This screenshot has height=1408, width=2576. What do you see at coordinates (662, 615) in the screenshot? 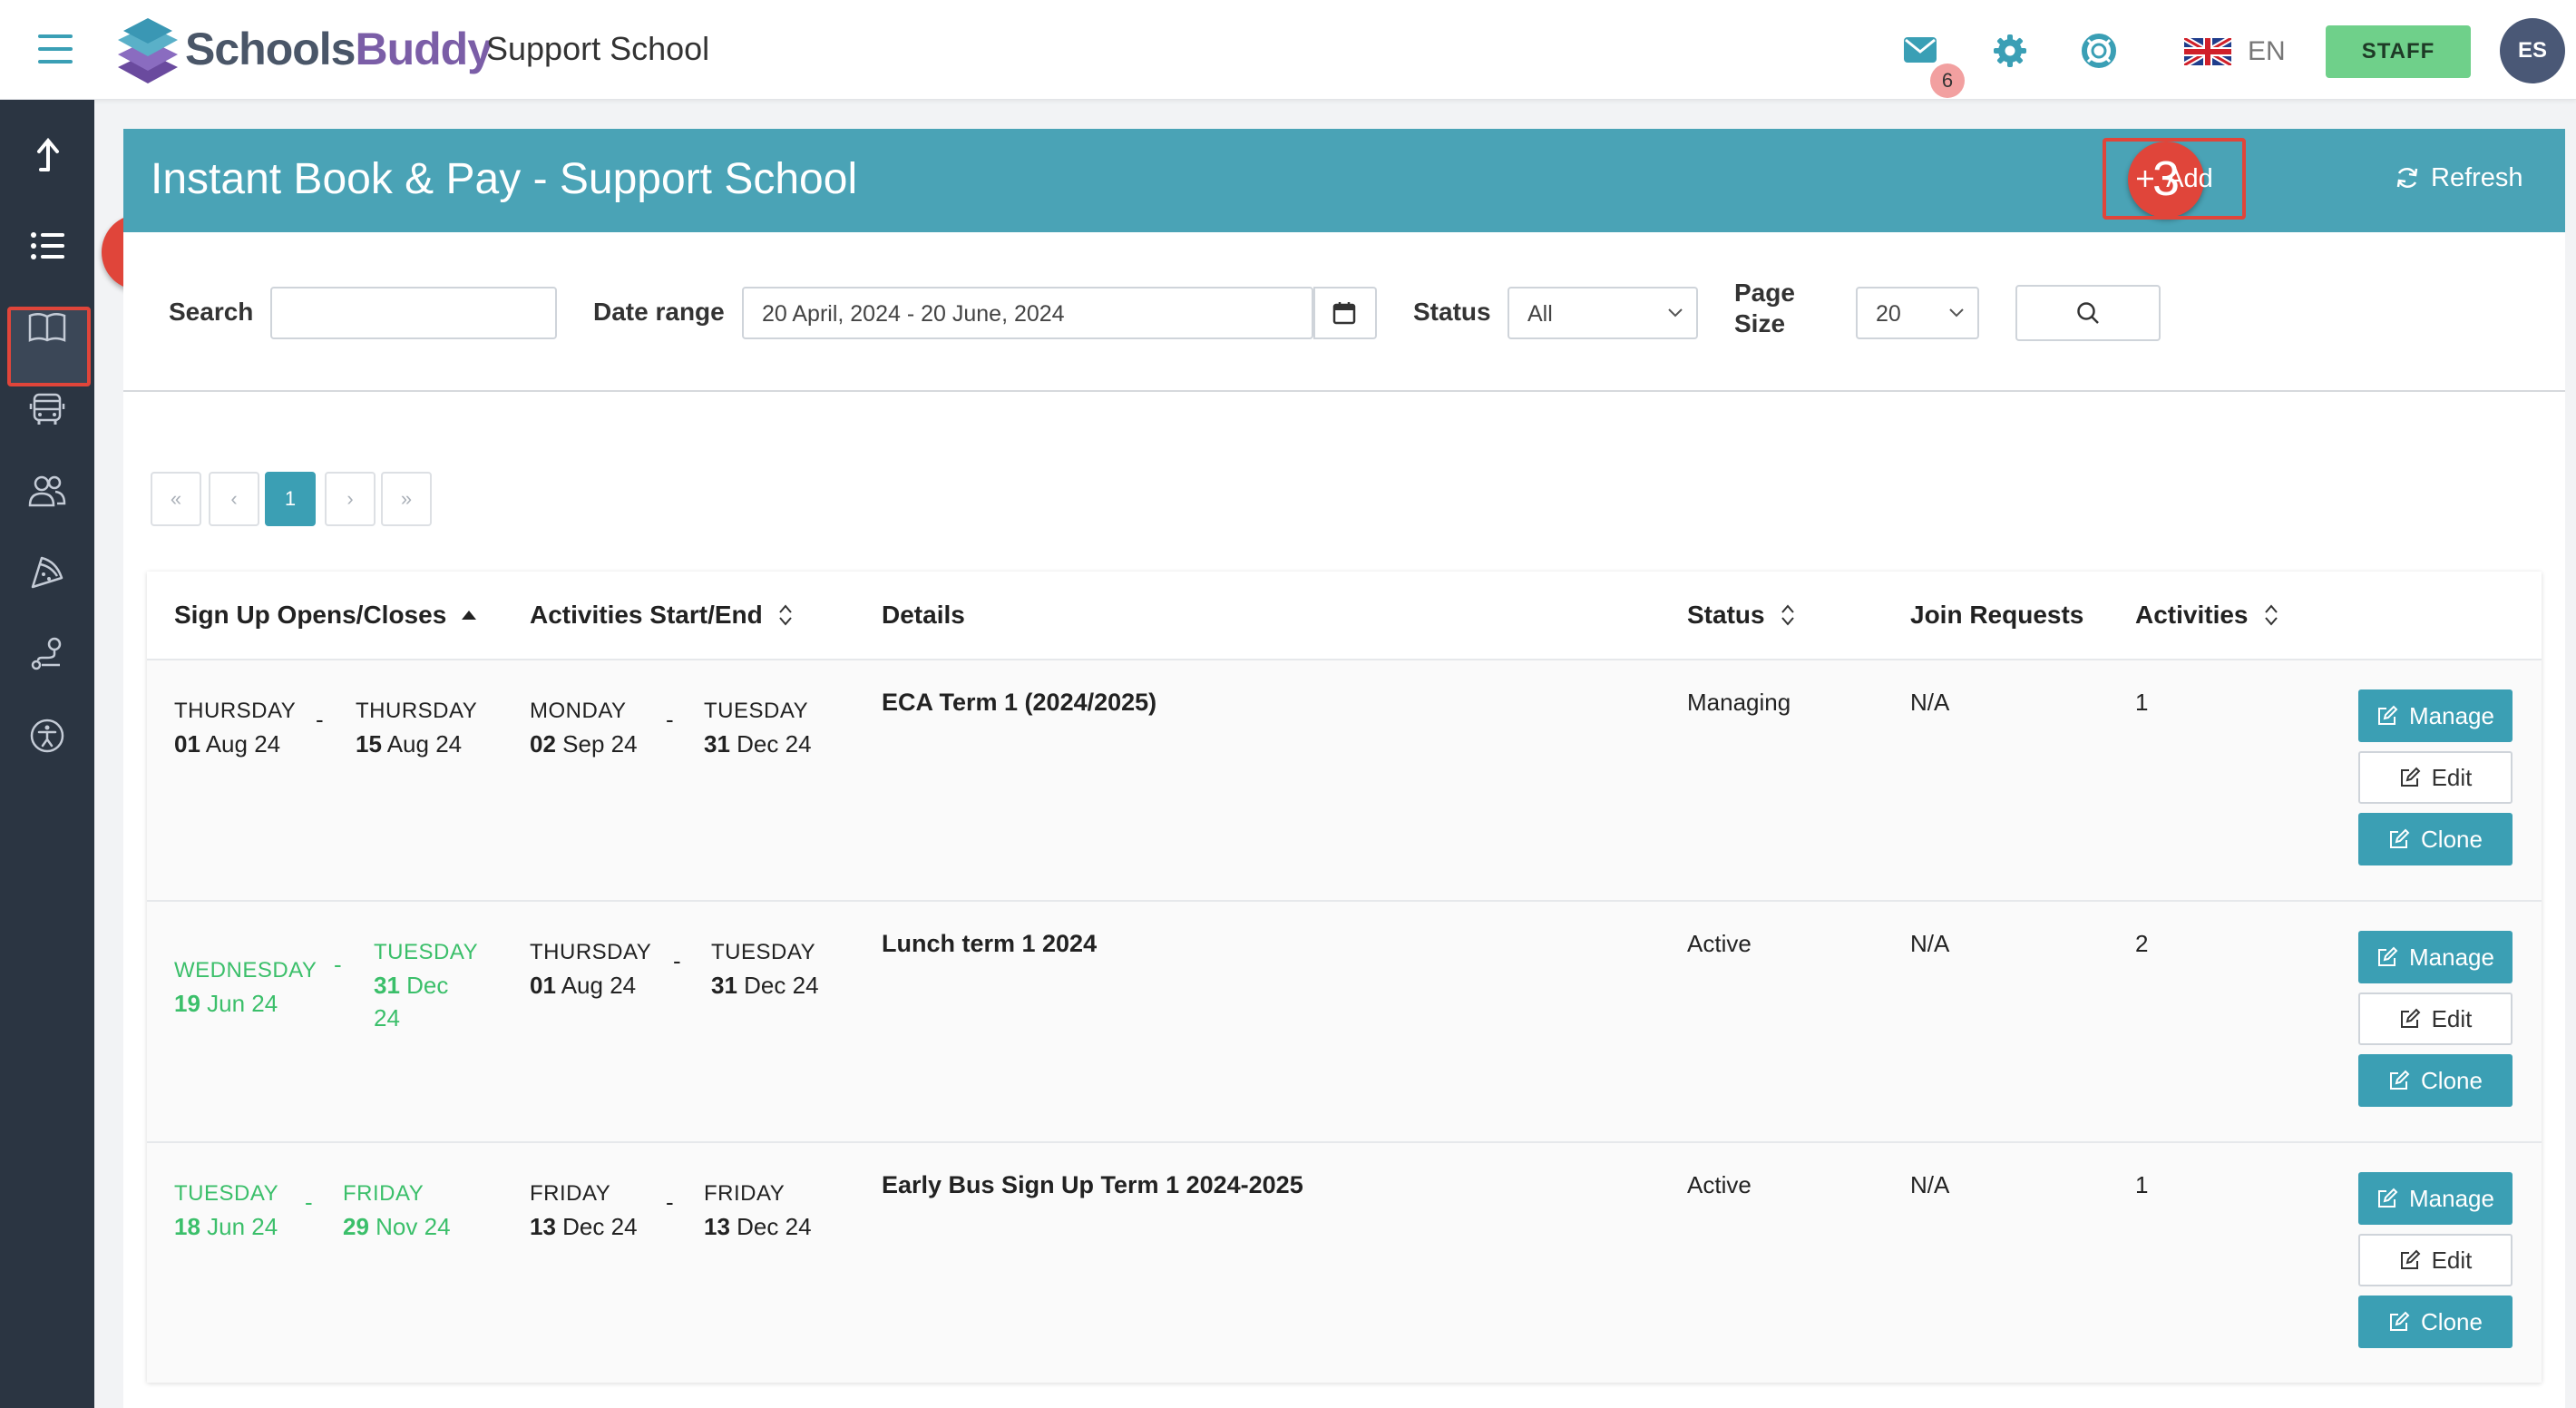
I see `column-header-activities-dates: Activities Start/End` at bounding box center [662, 615].